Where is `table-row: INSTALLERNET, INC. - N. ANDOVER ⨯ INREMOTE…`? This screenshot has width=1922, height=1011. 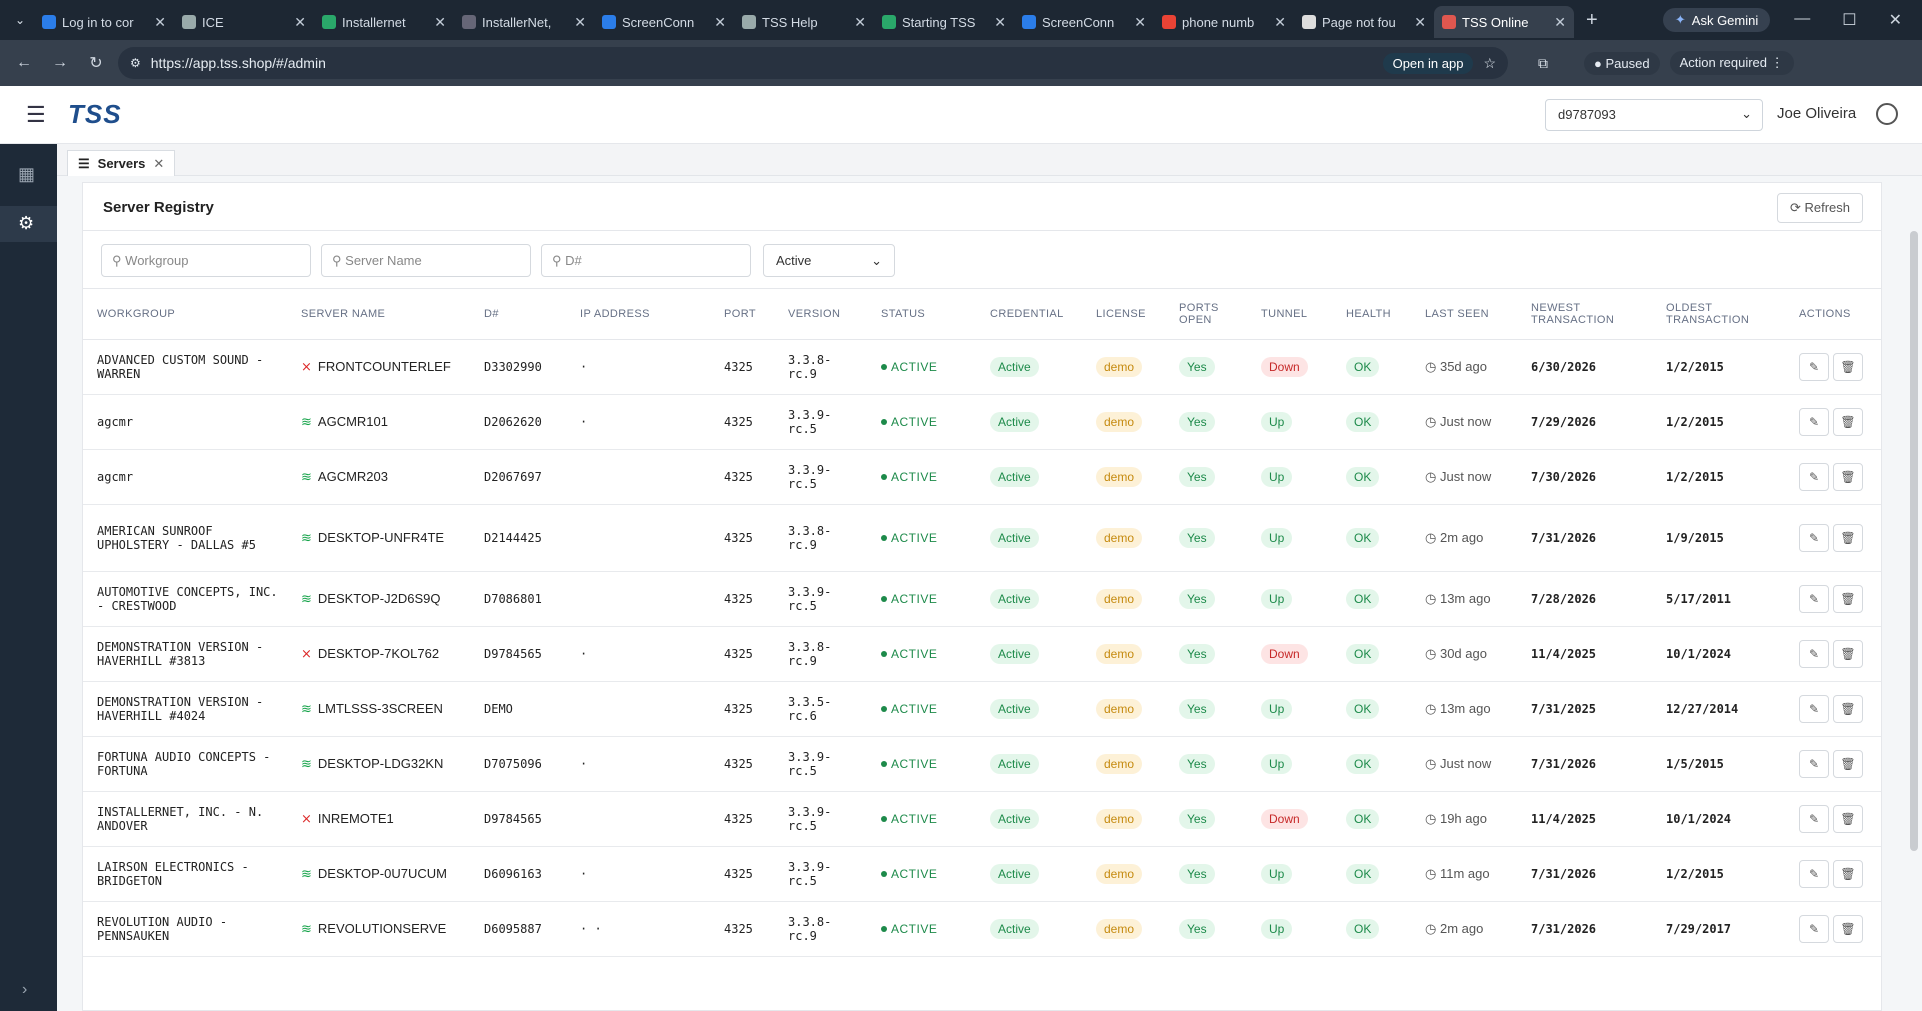
table-row: INSTALLERNET, INC. - N. ANDOVER ⨯ INREMOTE… is located at coordinates (982, 819).